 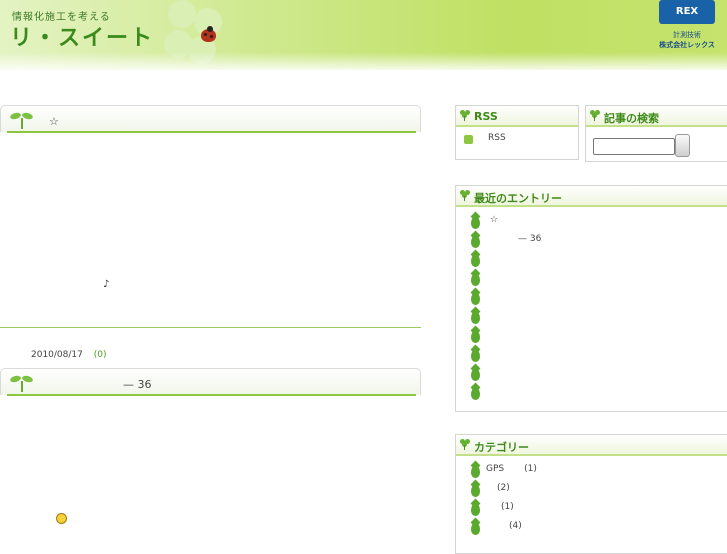 What do you see at coordinates (486, 116) in the screenshot?
I see `rss-heading: RSS` at bounding box center [486, 116].